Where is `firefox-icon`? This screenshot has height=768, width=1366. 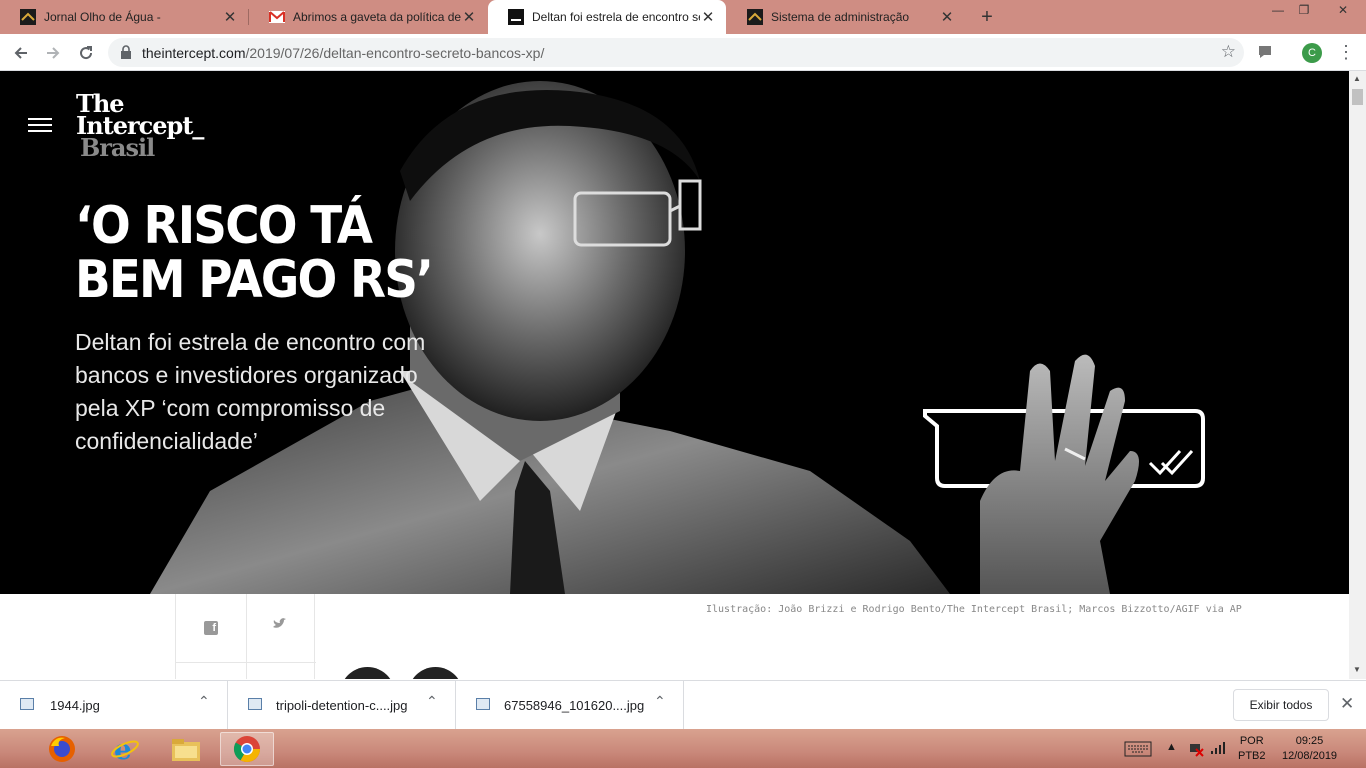
firefox-icon is located at coordinates (62, 749).